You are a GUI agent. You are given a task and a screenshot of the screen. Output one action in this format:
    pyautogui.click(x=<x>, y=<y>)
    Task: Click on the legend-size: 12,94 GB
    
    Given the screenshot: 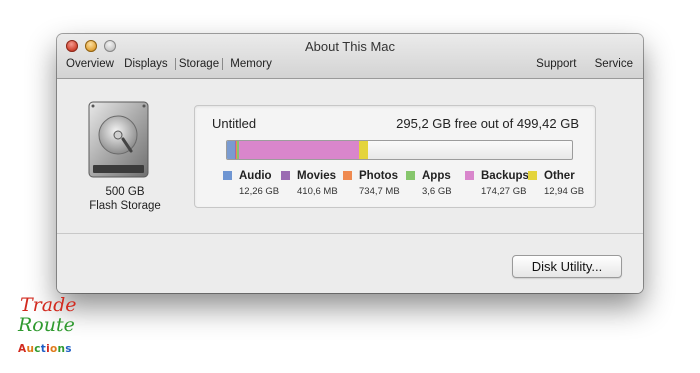 What is the action you would take?
    pyautogui.click(x=564, y=191)
    